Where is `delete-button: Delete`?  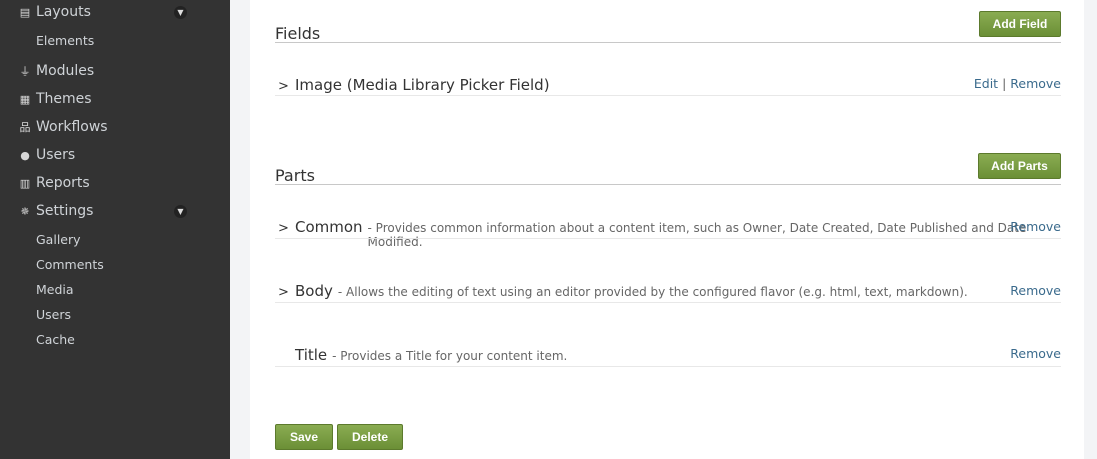
delete-button: Delete is located at coordinates (370, 437).